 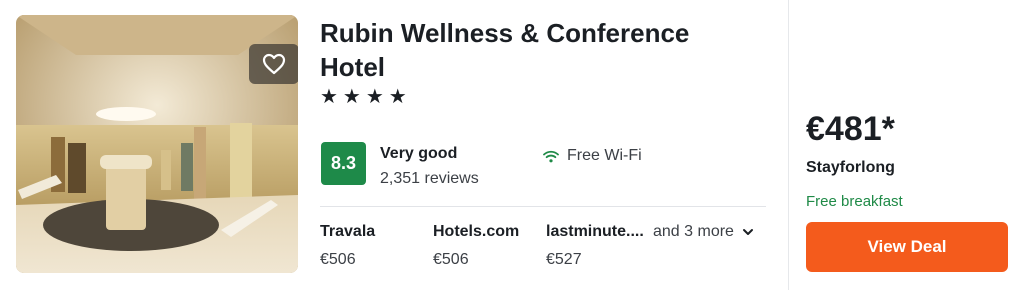 I want to click on amenity-label: Free Wi-Fi, so click(x=604, y=155).